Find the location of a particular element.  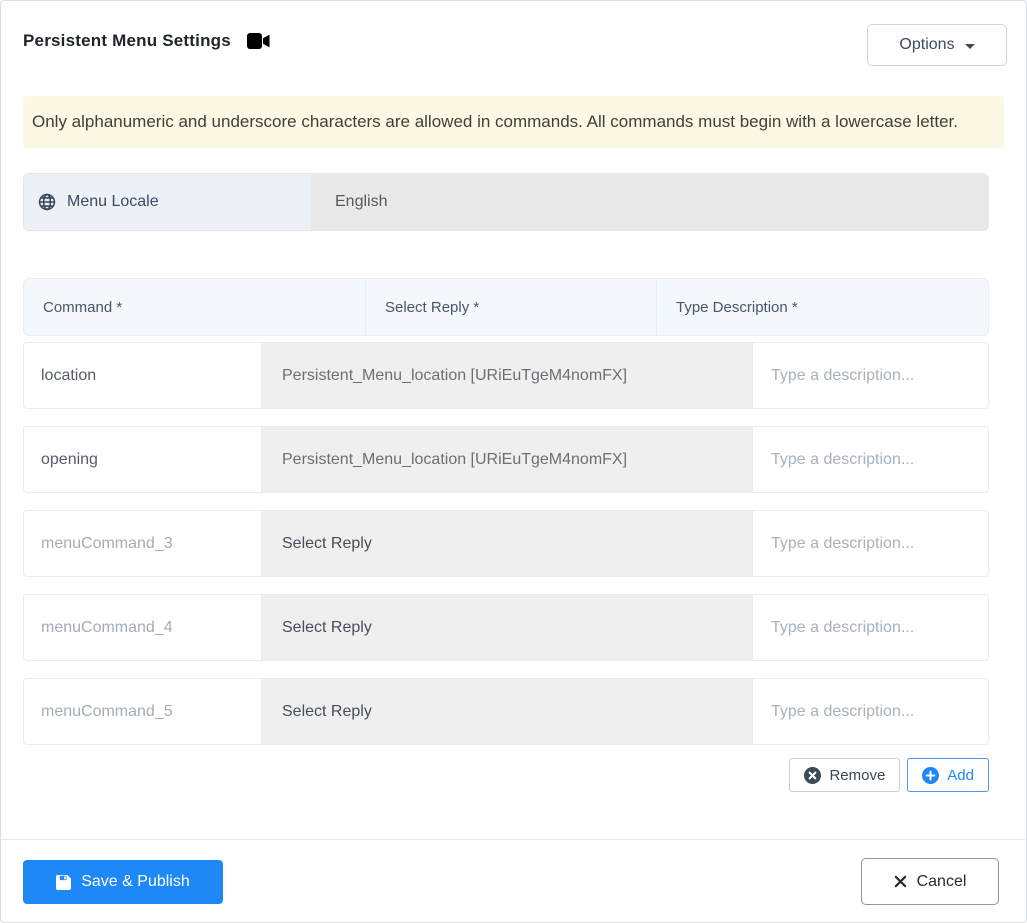

video-camera-icon is located at coordinates (258, 41).